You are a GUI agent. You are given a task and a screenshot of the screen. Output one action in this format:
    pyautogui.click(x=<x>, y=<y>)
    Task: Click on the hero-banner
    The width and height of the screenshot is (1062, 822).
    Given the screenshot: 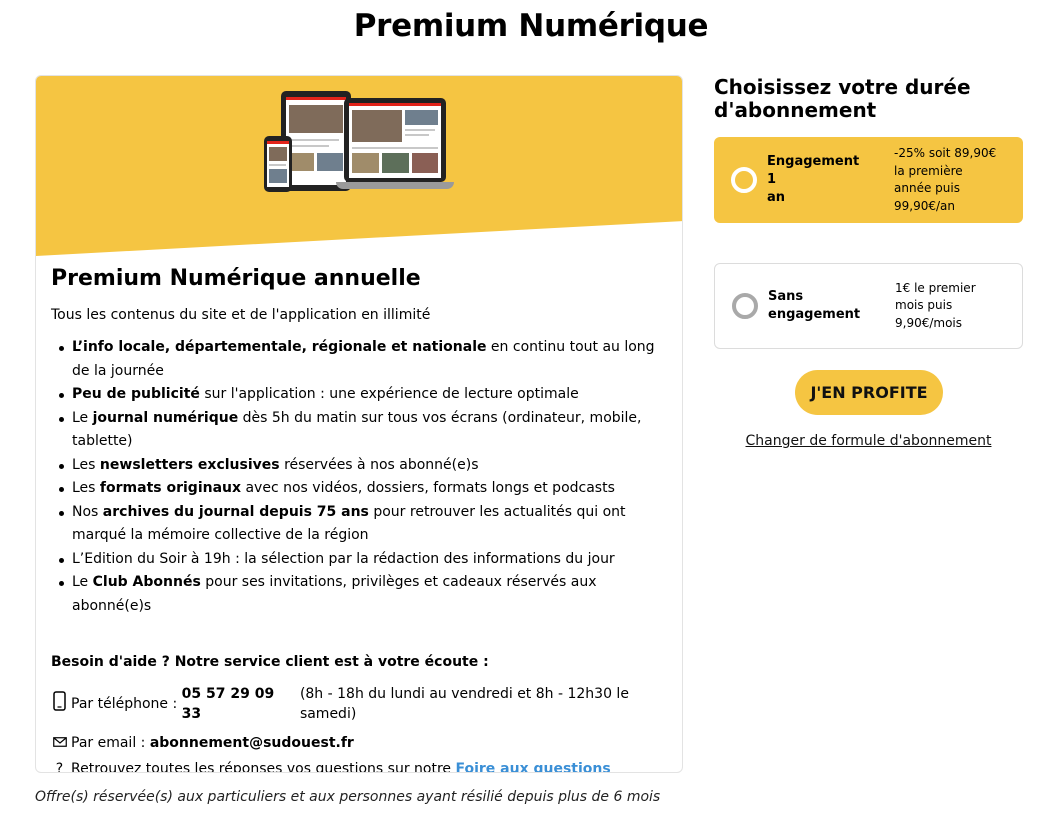 What is the action you would take?
    pyautogui.click(x=359, y=166)
    